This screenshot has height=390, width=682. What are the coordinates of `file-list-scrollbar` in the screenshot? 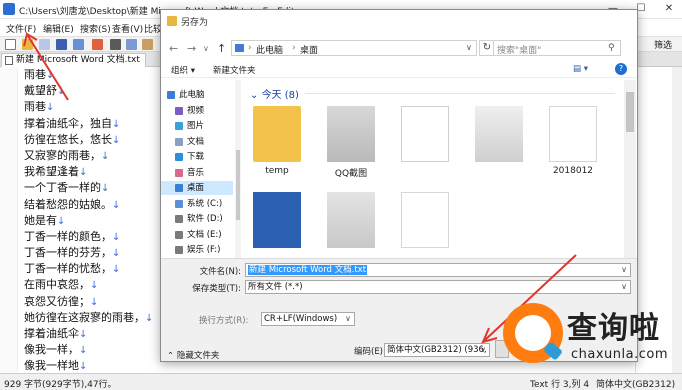 It's located at (630, 169).